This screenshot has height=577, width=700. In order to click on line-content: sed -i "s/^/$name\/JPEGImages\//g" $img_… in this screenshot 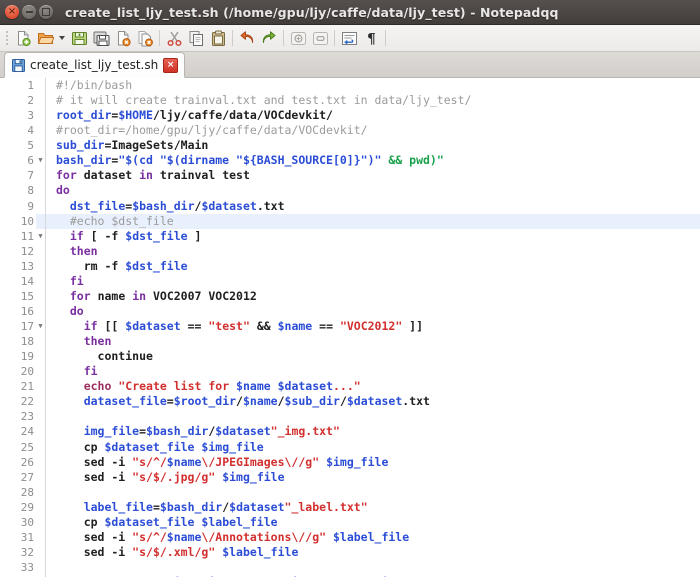, I will do `click(375, 462)`.